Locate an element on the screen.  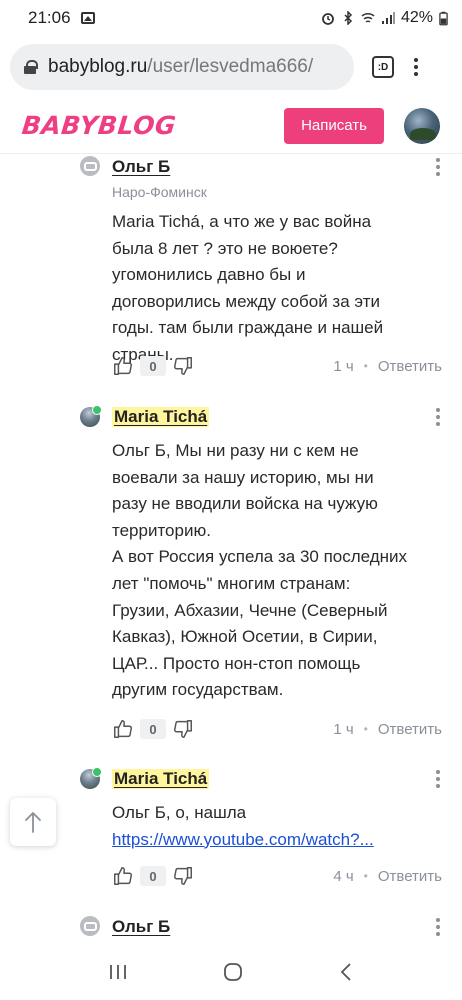
browser-toolbar: babyblog.ru /user/lesvedma666/ :D is located at coordinates (231, 67).